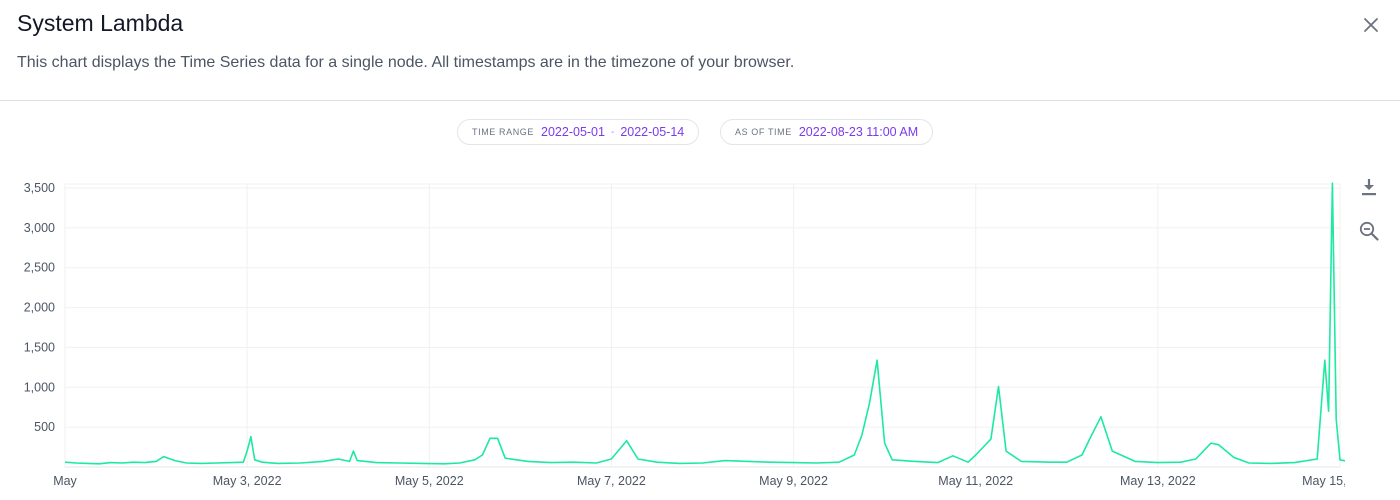 Image resolution: width=1400 pixels, height=500 pixels. What do you see at coordinates (1158, 481) in the screenshot?
I see `x-tick-label: May 13, 2022` at bounding box center [1158, 481].